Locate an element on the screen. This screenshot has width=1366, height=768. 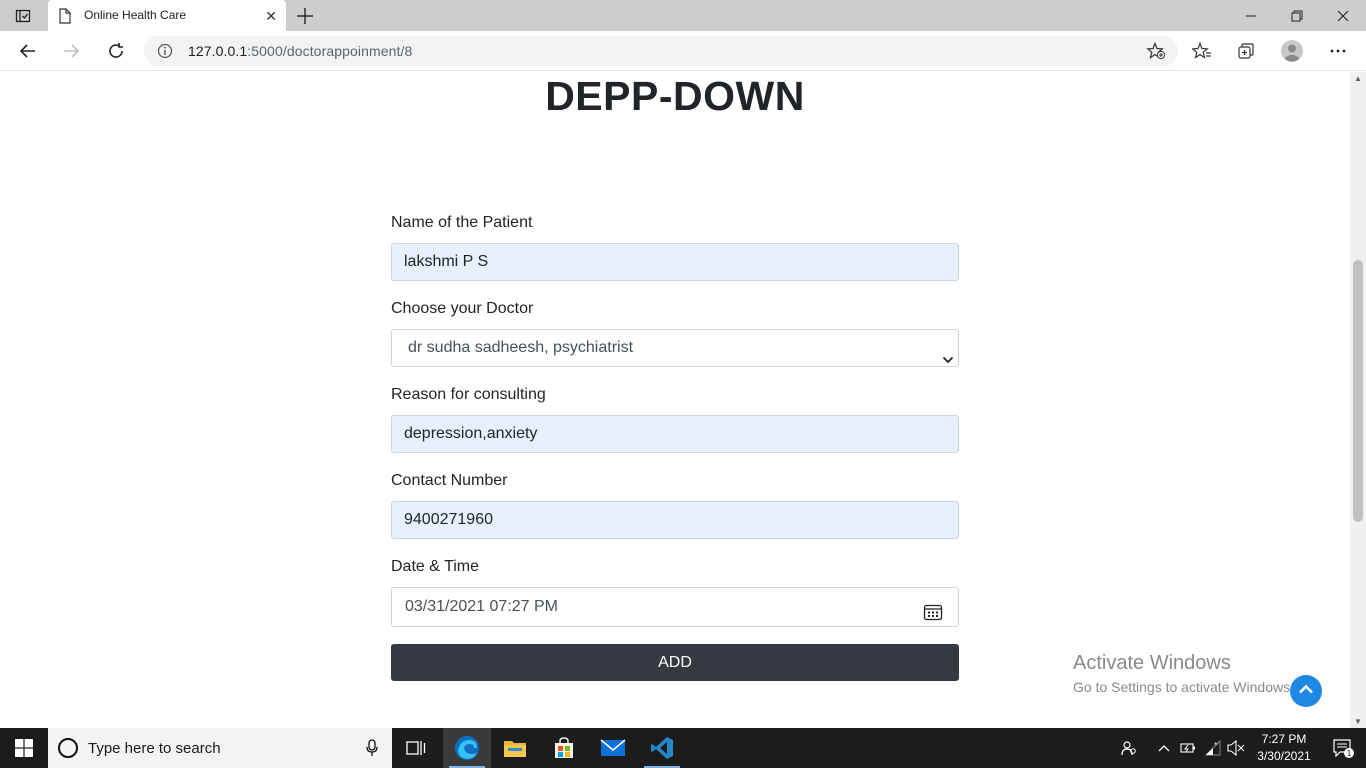
battery-icon is located at coordinates (1189, 748).